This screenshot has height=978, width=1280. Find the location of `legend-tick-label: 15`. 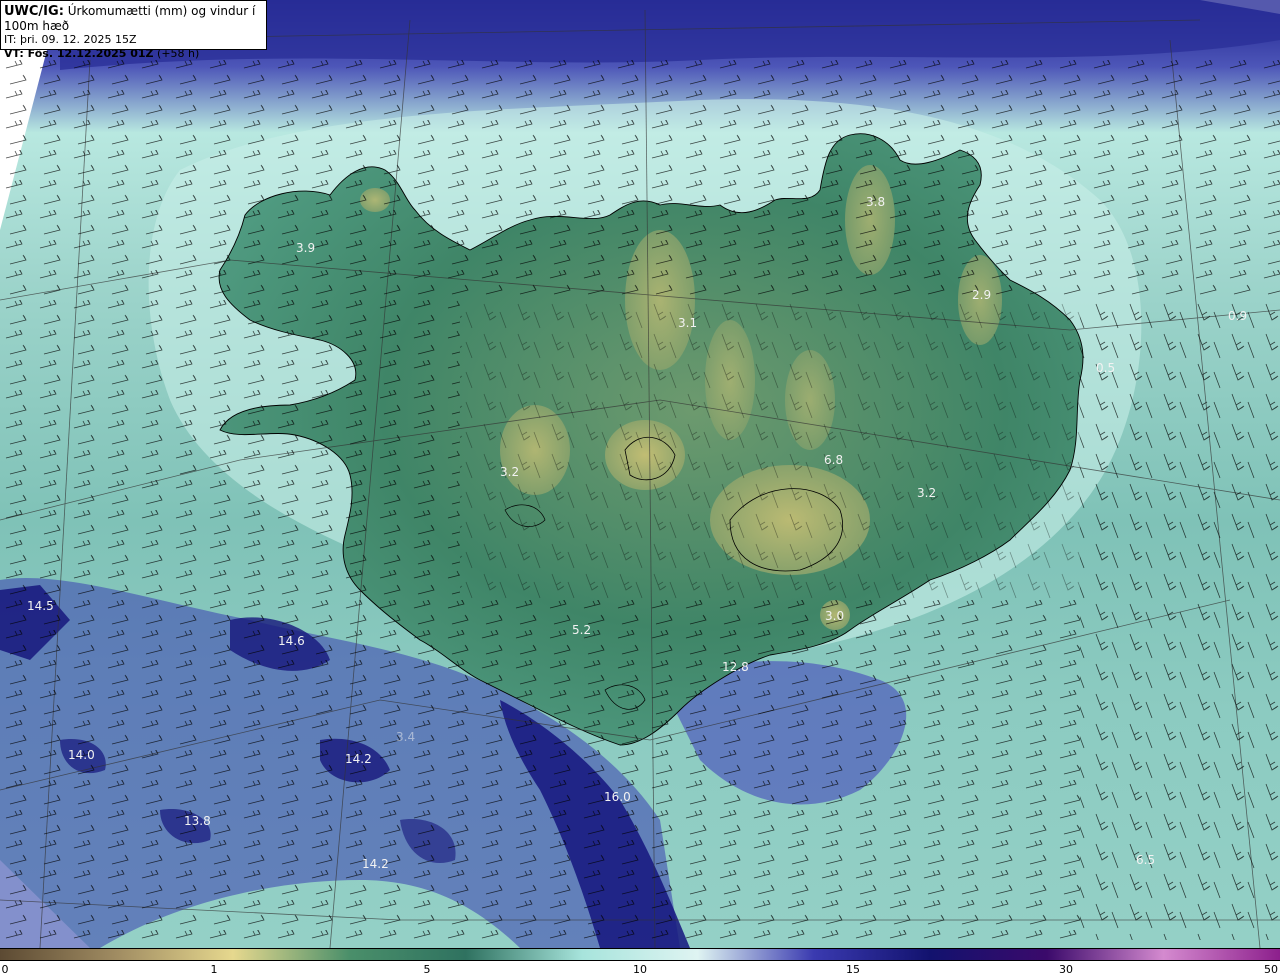

legend-tick-label: 15 is located at coordinates (853, 969).